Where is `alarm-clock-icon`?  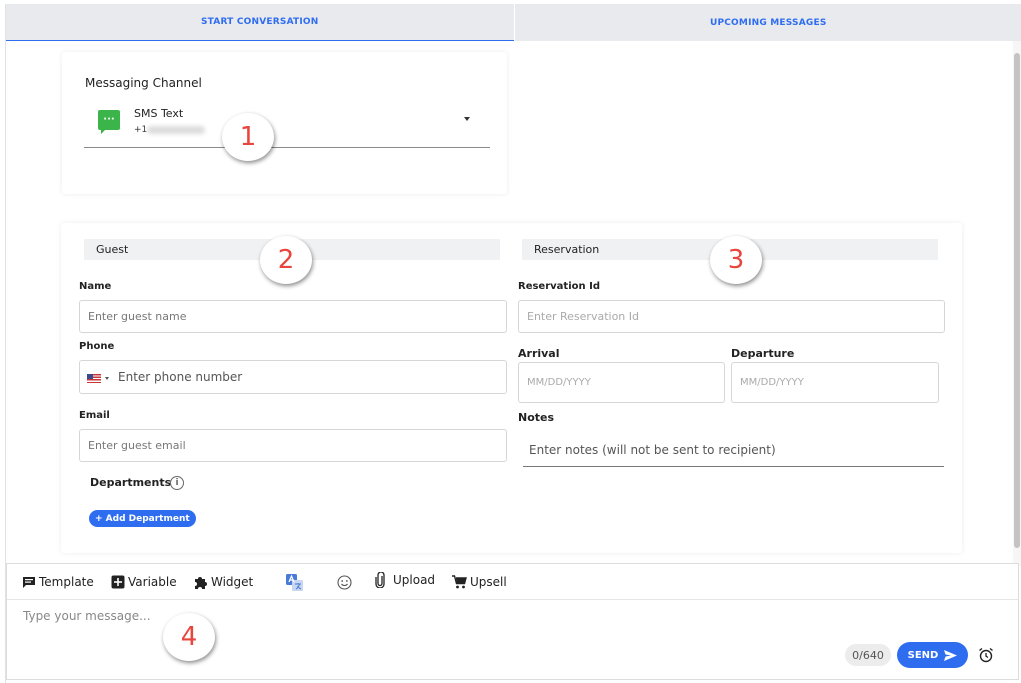
alarm-clock-icon is located at coordinates (986, 655).